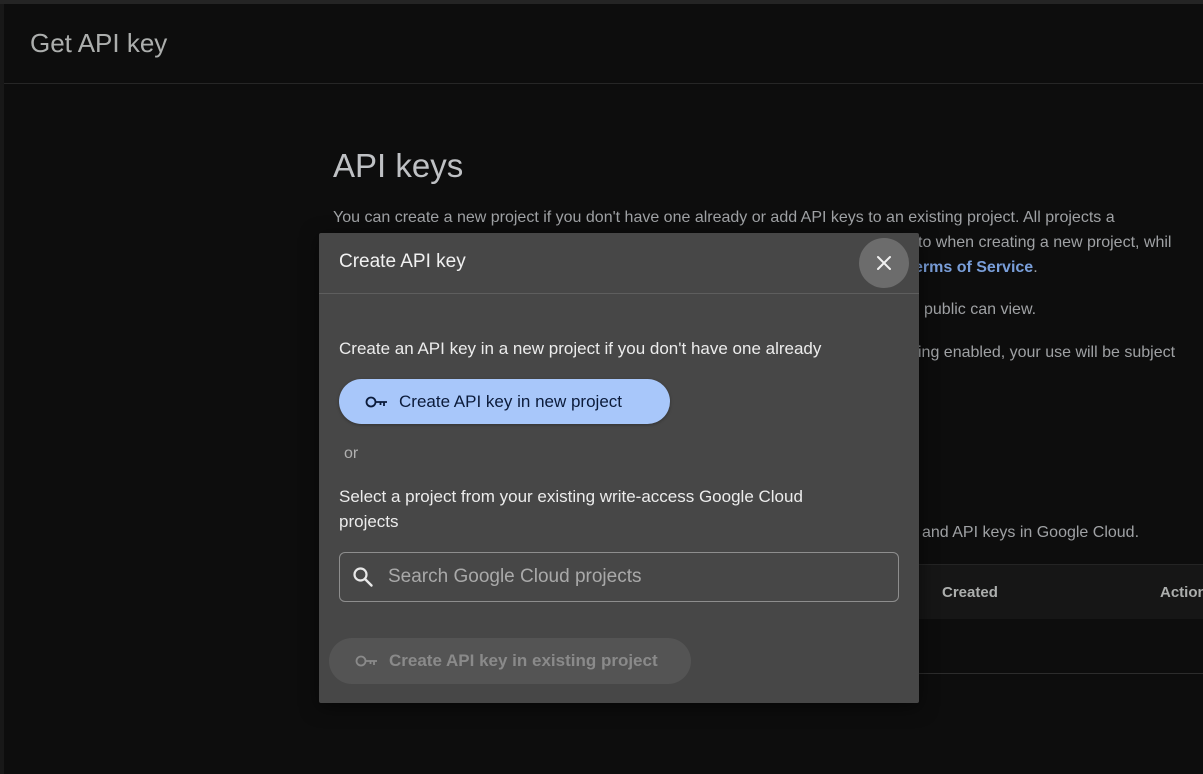  Describe the element at coordinates (511, 401) in the screenshot. I see `create-key-new-project-label: Create API key in new project` at that location.